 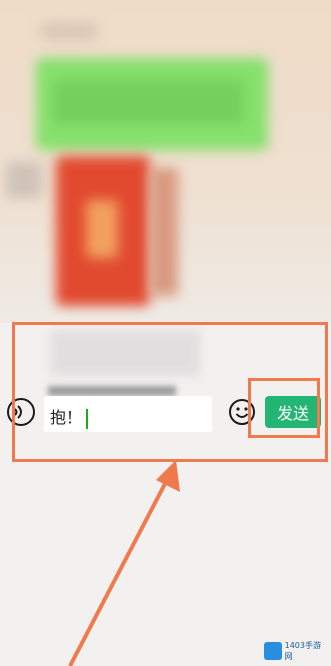 I want to click on watermark-text: 1403手游网, so click(x=302, y=651).